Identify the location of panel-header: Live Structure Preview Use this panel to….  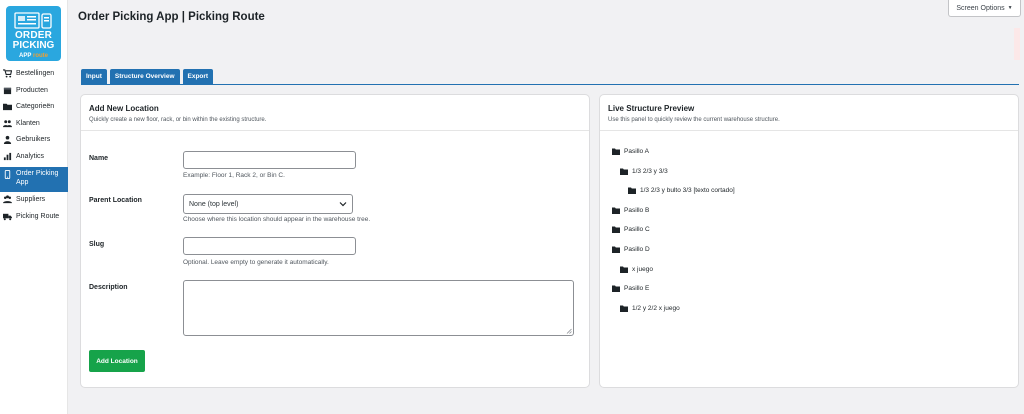
(809, 113).